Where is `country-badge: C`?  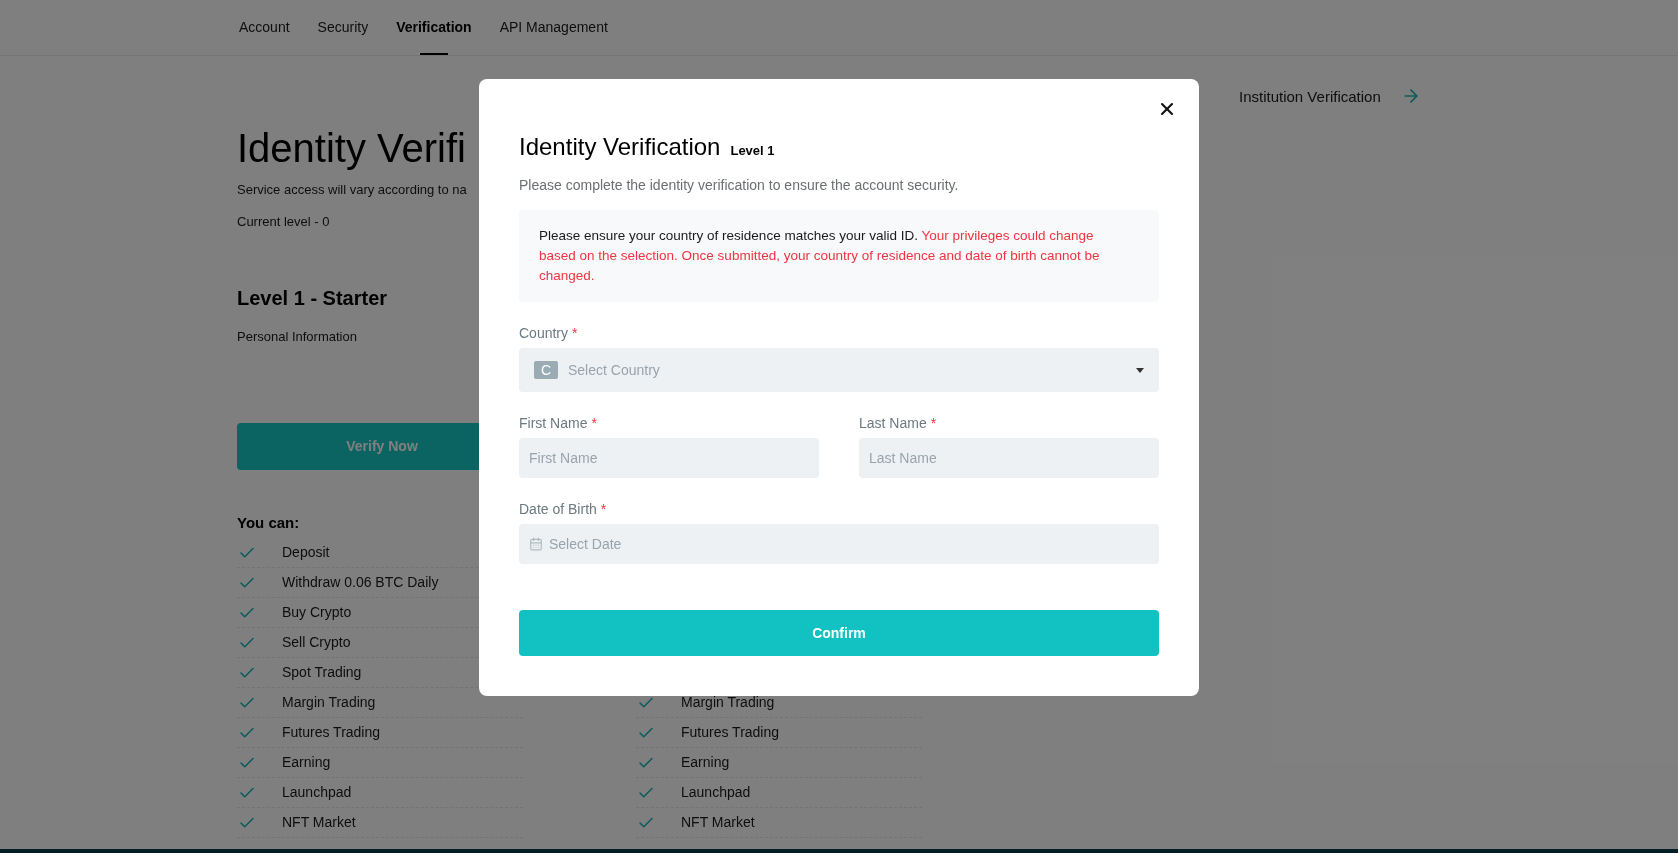
country-badge: C is located at coordinates (546, 370).